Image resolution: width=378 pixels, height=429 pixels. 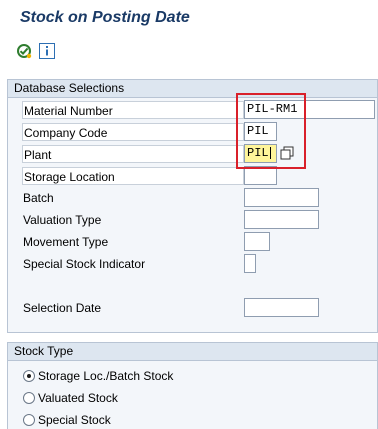 What do you see at coordinates (260, 131) in the screenshot?
I see `company-code-input: PIL` at bounding box center [260, 131].